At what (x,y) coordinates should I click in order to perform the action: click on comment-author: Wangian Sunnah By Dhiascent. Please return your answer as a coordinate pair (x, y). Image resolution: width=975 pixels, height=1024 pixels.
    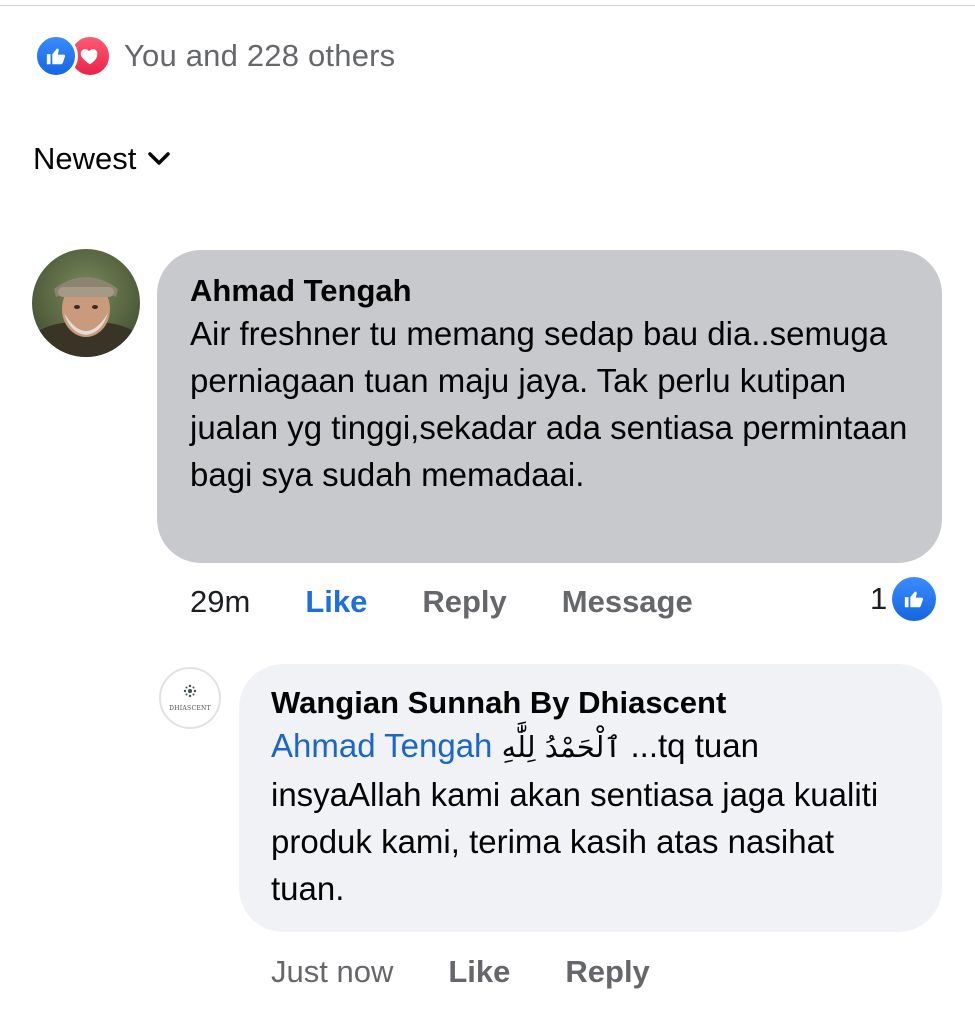
    Looking at the image, I should click on (591, 703).